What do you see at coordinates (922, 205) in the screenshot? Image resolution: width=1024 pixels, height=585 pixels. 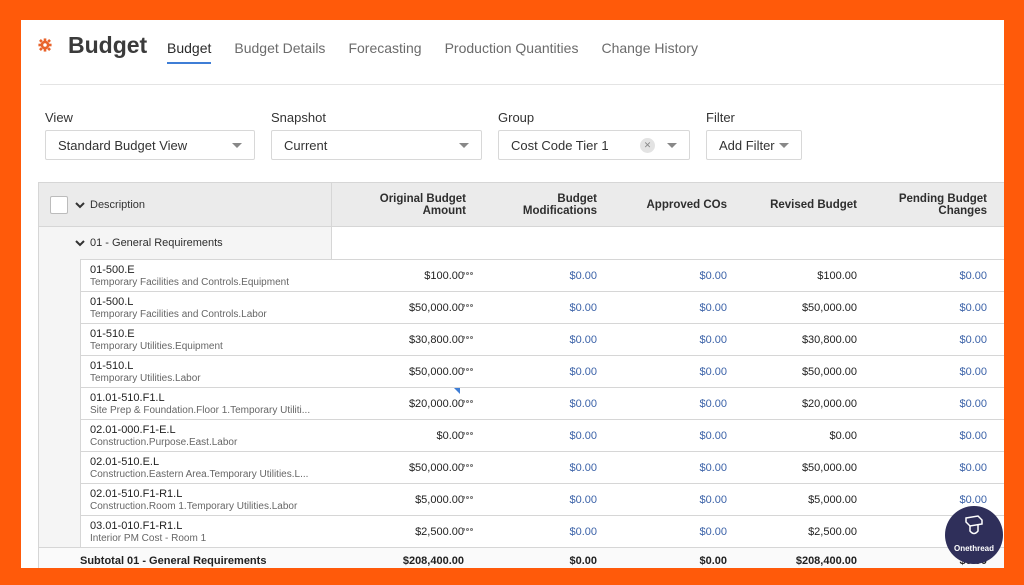 I see `header-pending-budget-changes: Pending Budget Changes` at bounding box center [922, 205].